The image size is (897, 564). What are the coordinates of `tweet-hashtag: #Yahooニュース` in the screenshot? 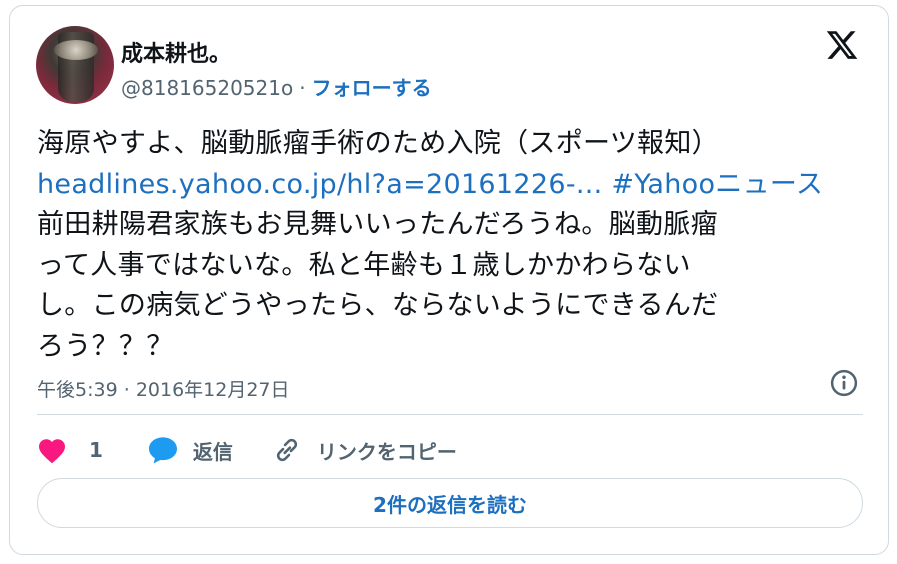 It's located at (717, 184).